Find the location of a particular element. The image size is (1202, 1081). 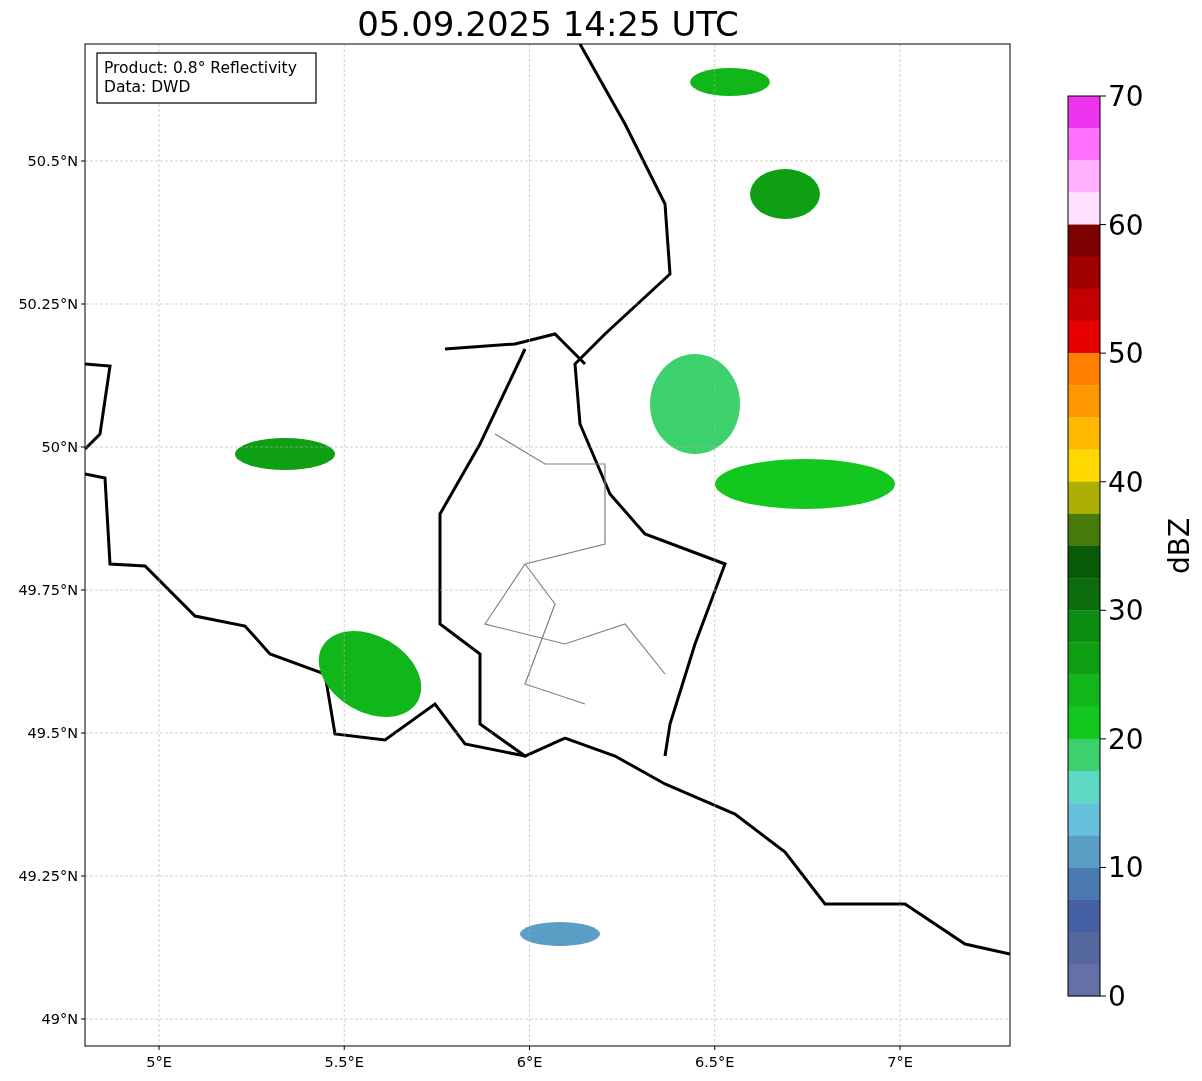

colorbar-tick-label: 0 is located at coordinates (1117, 996).